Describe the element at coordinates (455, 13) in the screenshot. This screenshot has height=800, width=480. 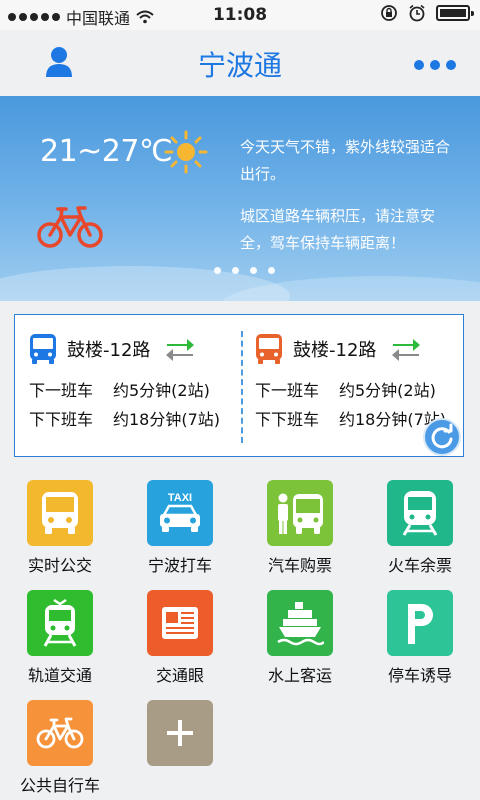
I see `battery-icon` at that location.